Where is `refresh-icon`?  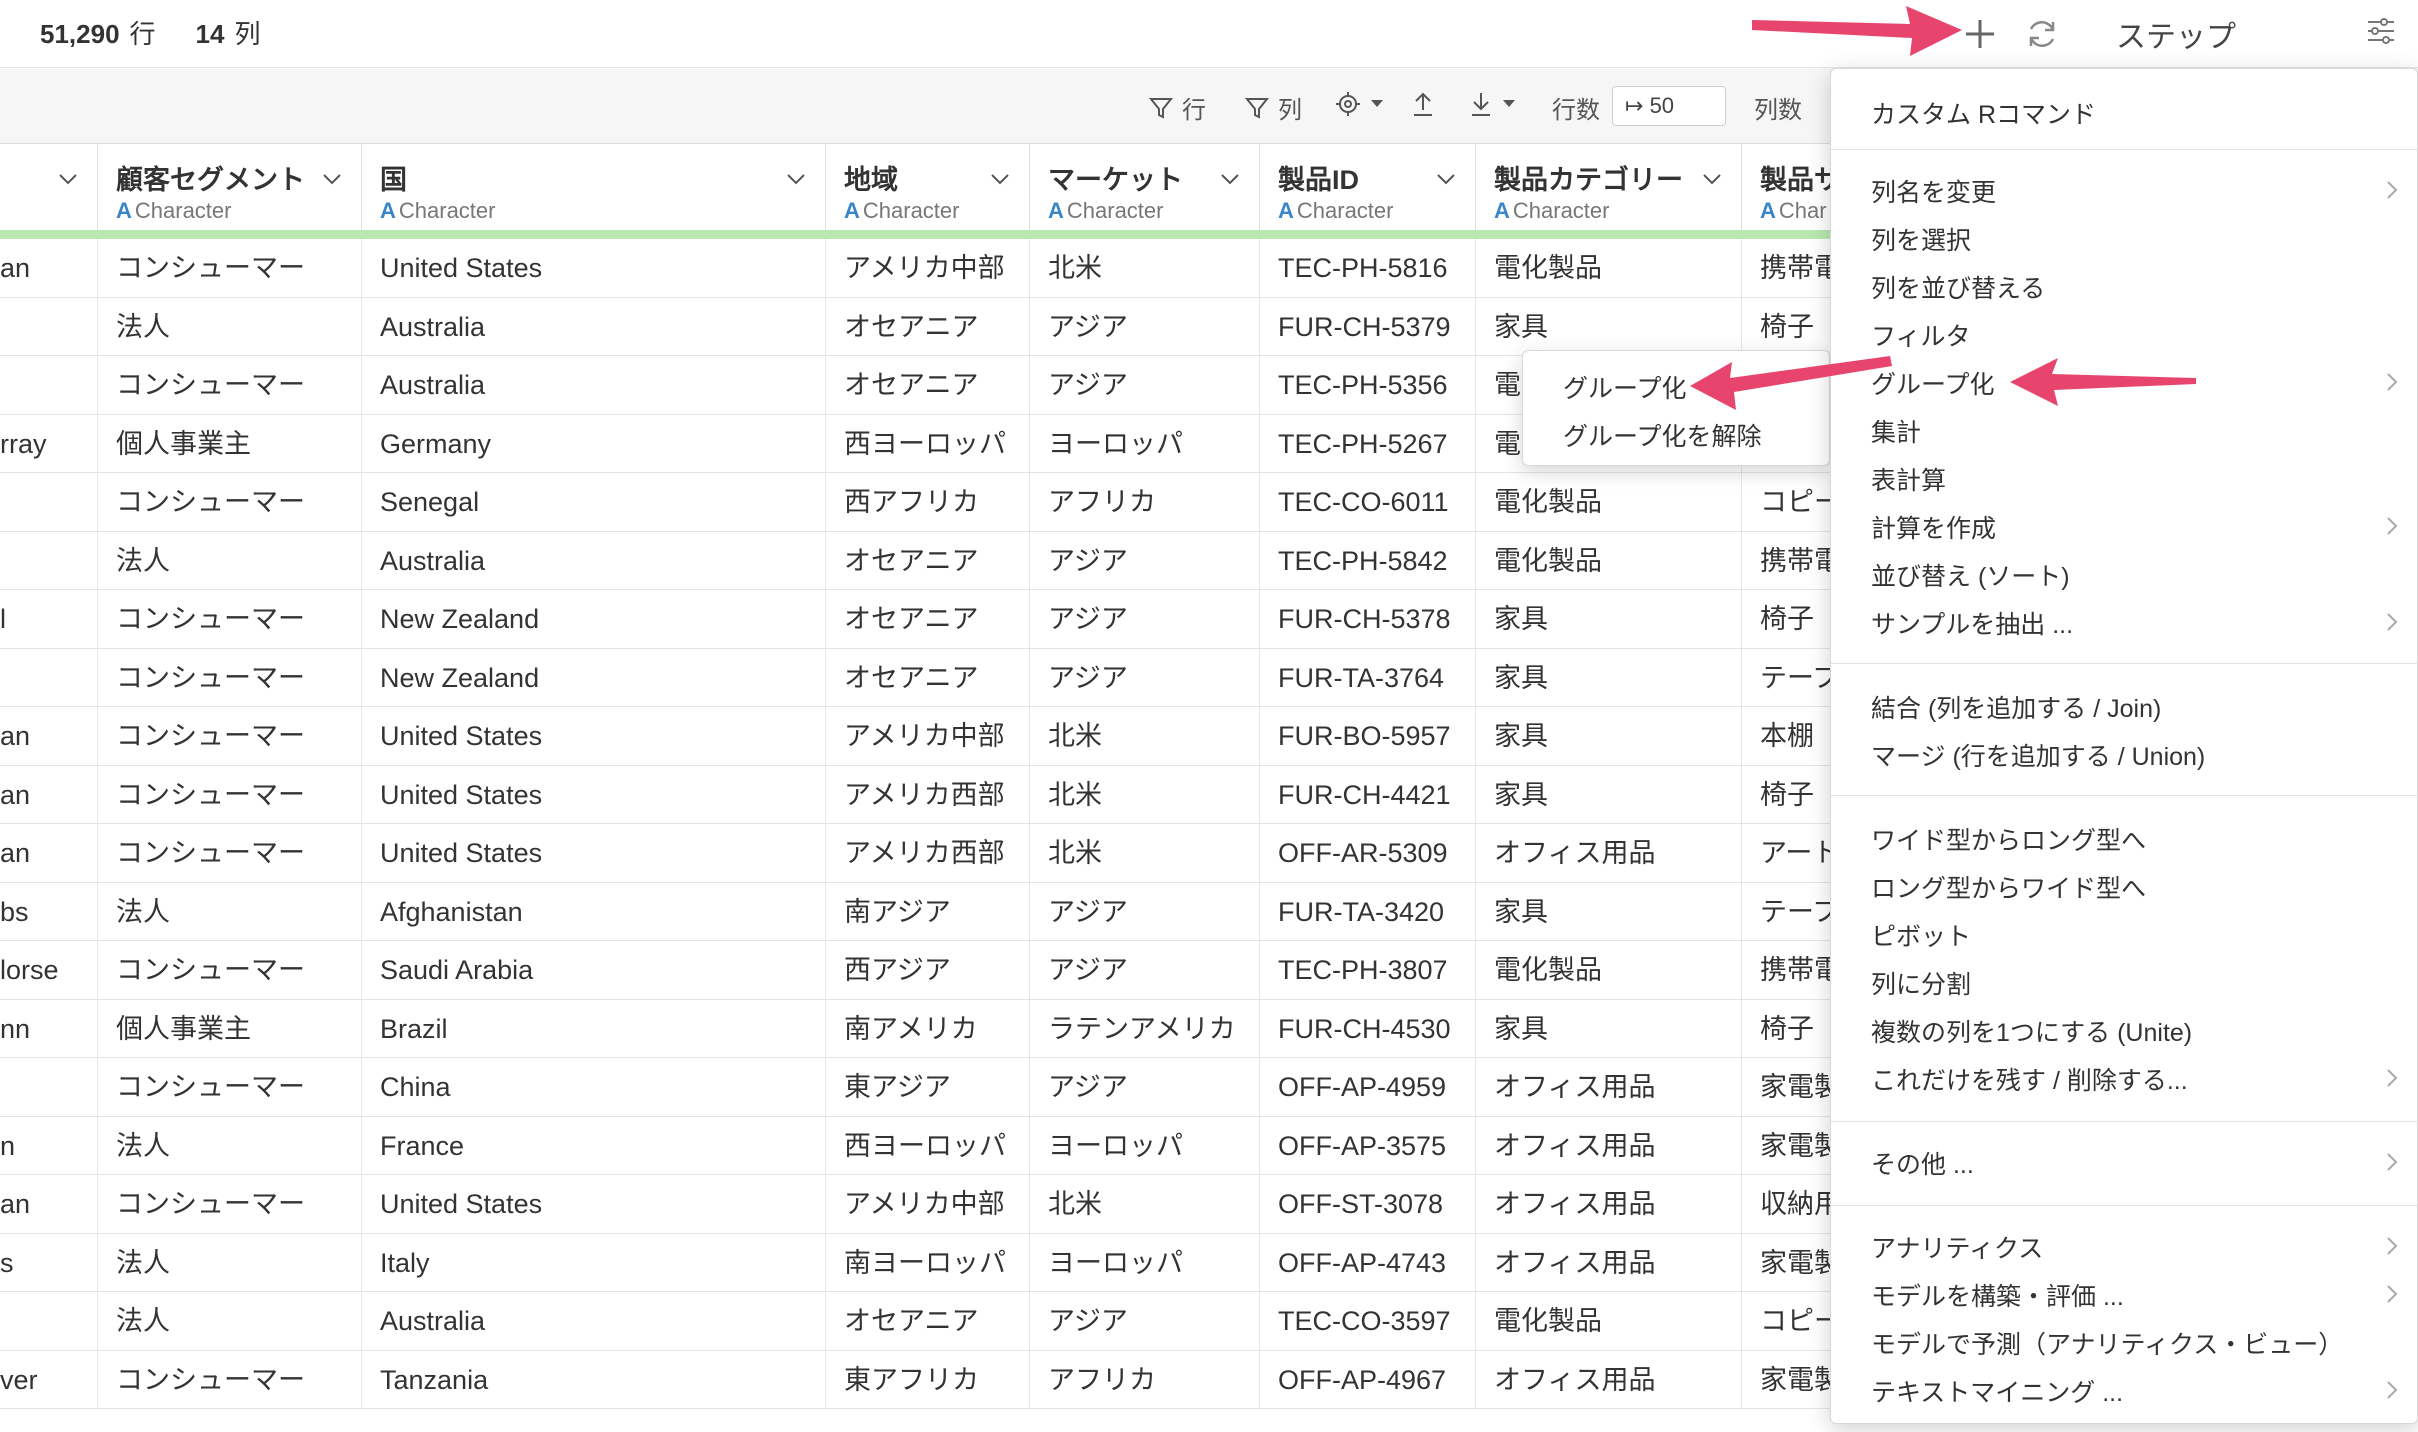
refresh-icon is located at coordinates (2042, 34).